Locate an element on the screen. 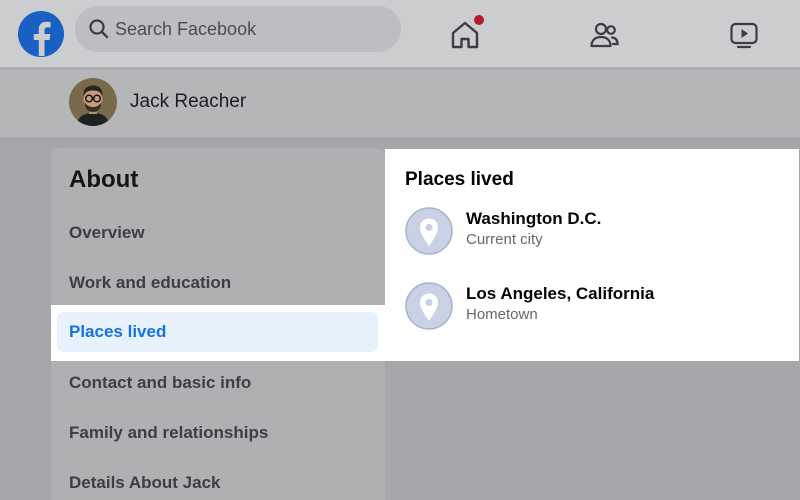 The height and width of the screenshot is (500, 800). friends-icon is located at coordinates (604, 35).